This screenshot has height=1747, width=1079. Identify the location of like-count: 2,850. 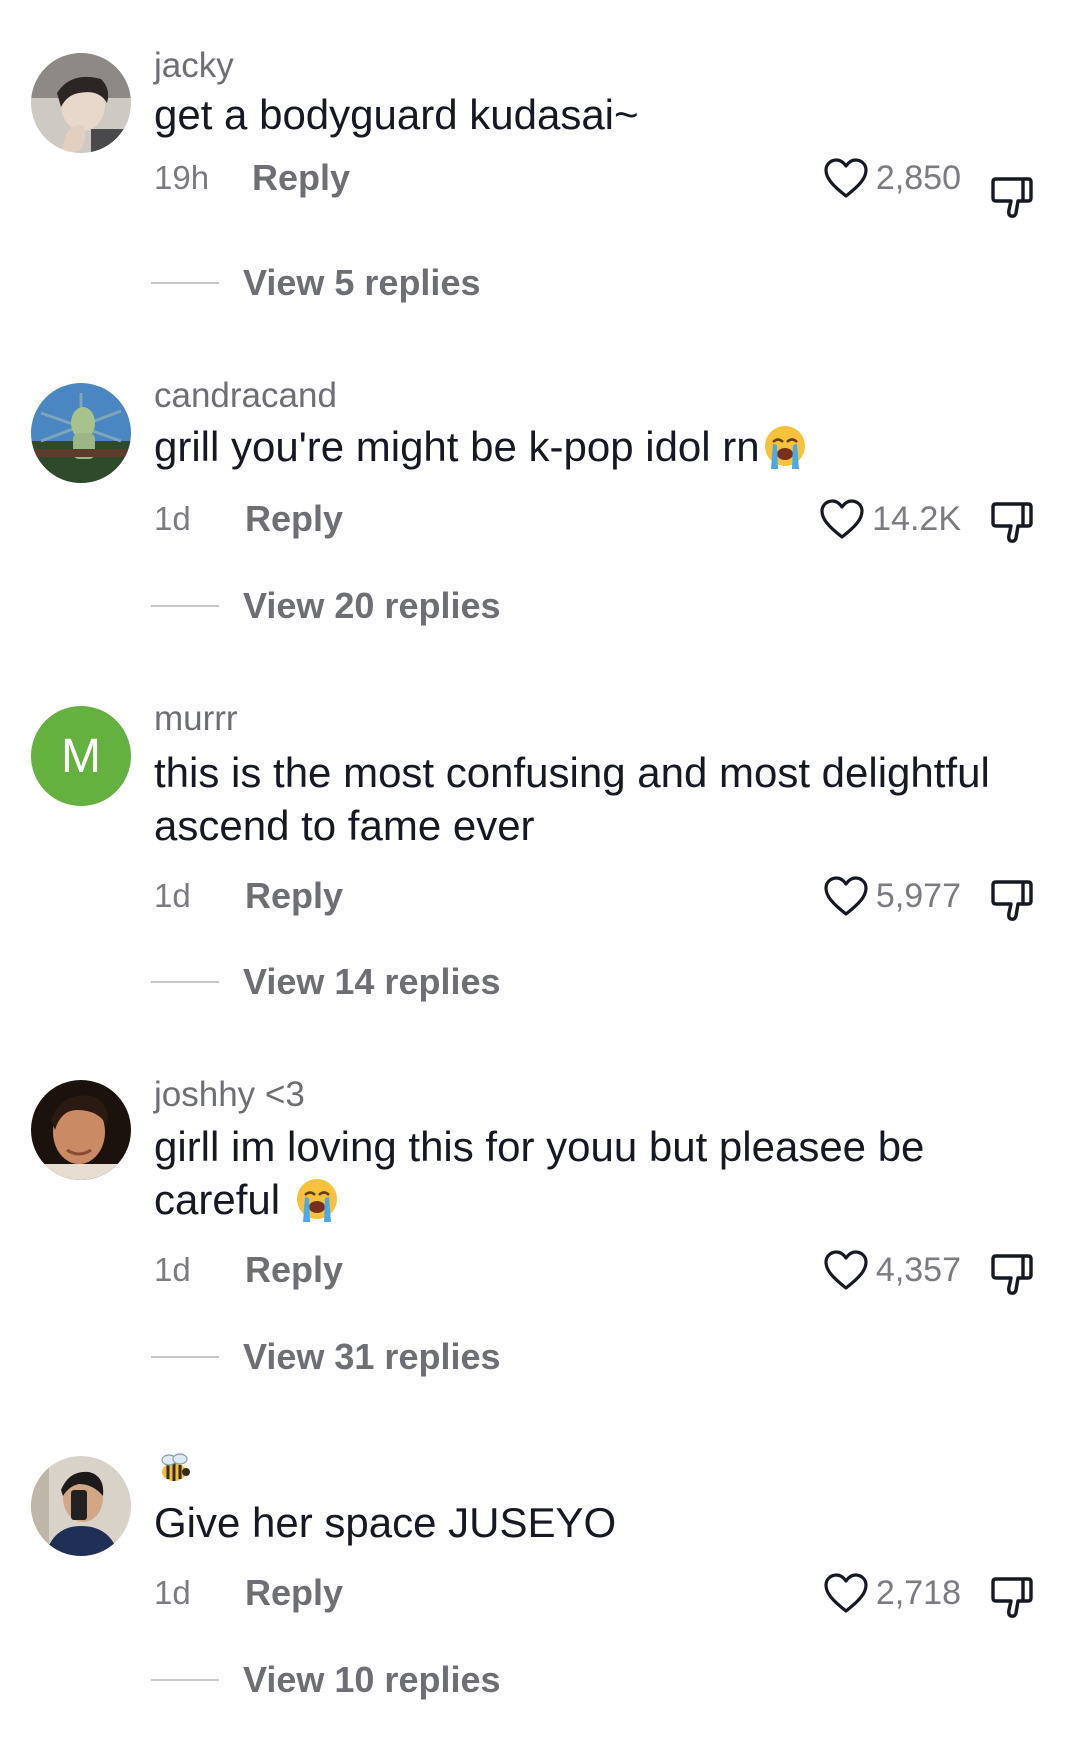
(918, 178).